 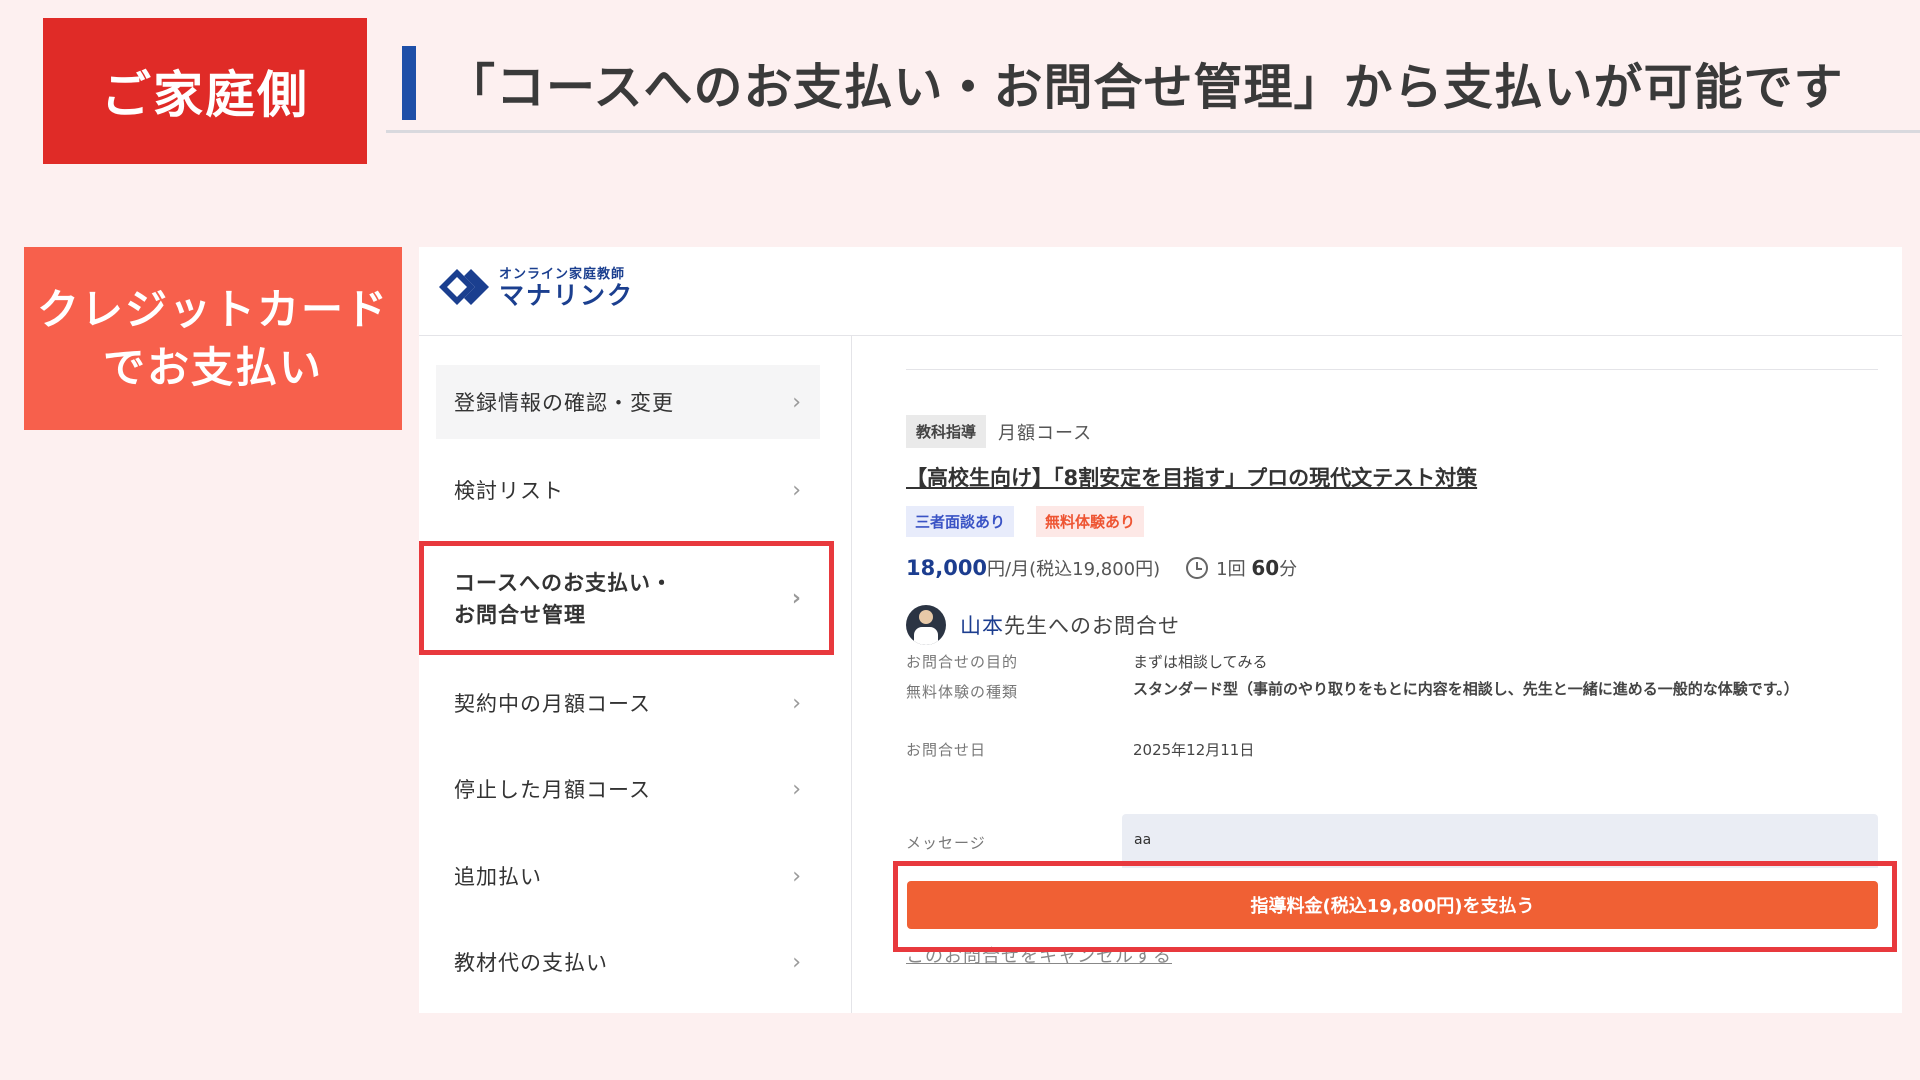 I want to click on price-amount: 18,000, so click(x=947, y=568).